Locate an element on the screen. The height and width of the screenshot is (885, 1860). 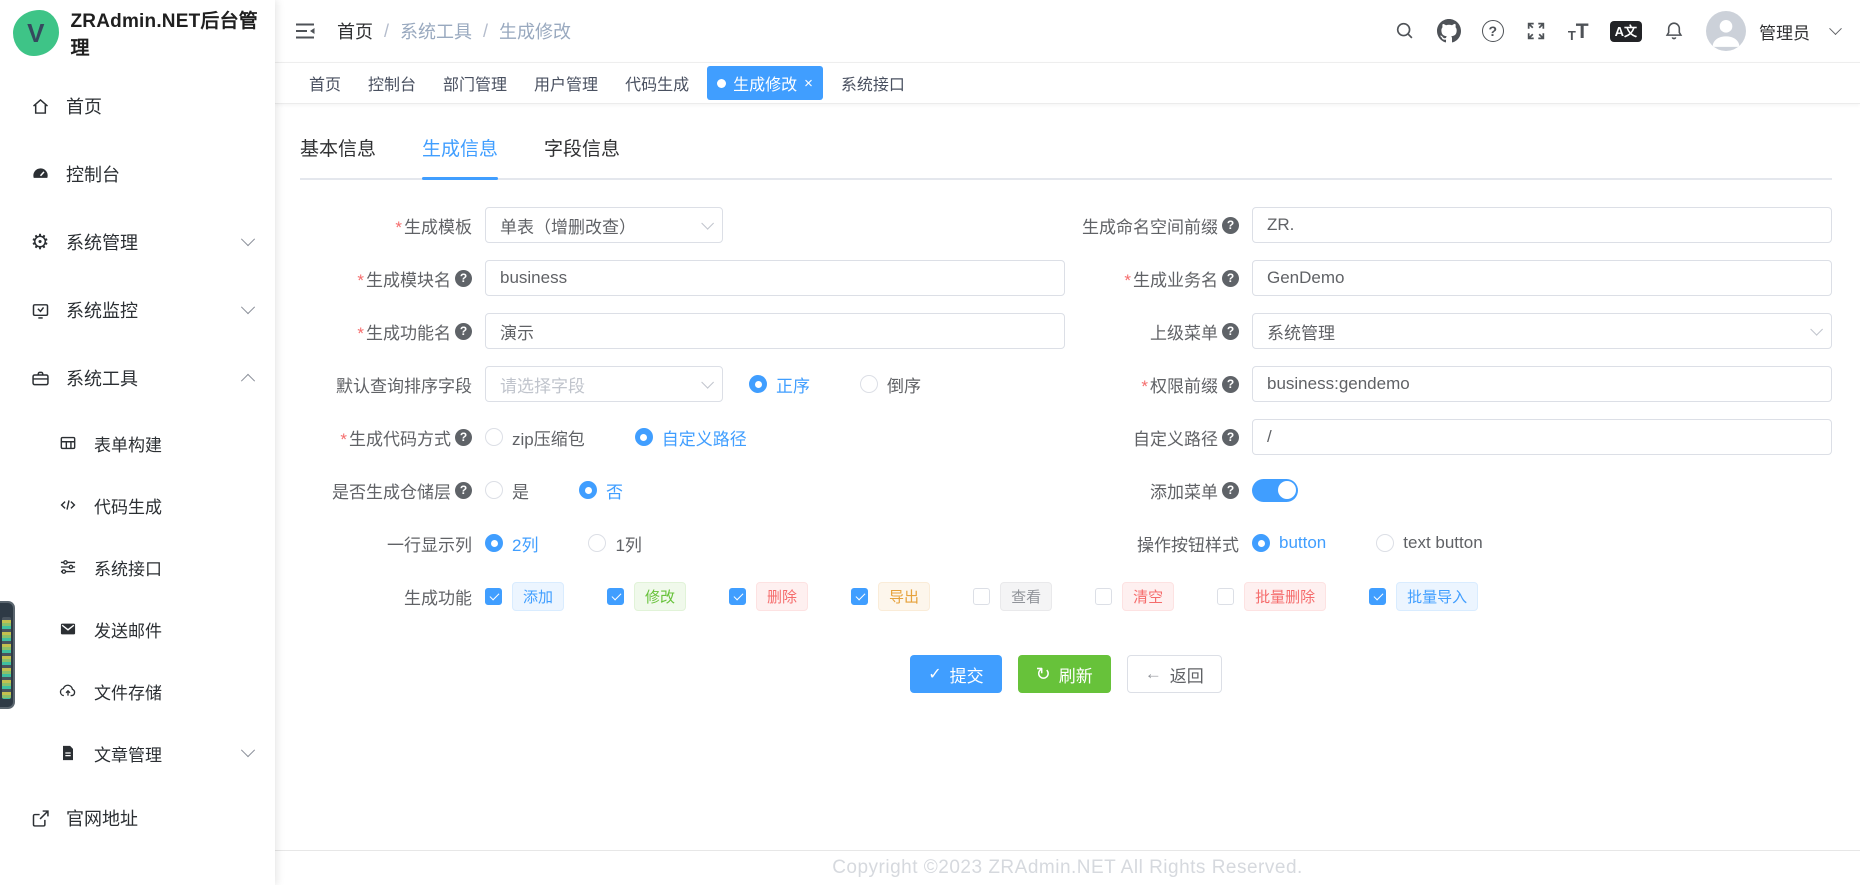
permission-prefix-input is located at coordinates (1542, 384).